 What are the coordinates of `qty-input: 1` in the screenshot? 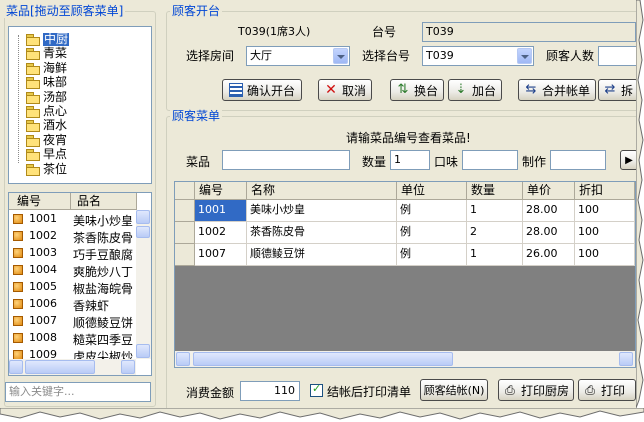 It's located at (410, 160).